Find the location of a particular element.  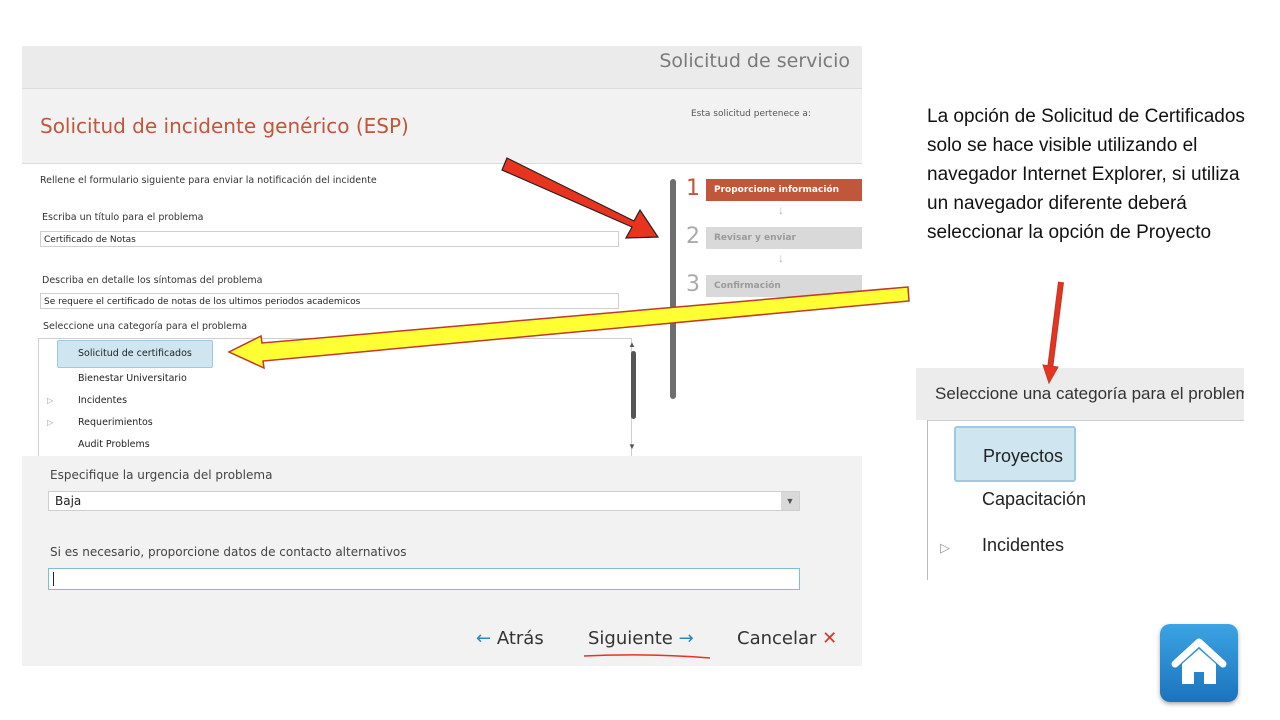

thin-red-arrowhead is located at coordinates (1050, 374).